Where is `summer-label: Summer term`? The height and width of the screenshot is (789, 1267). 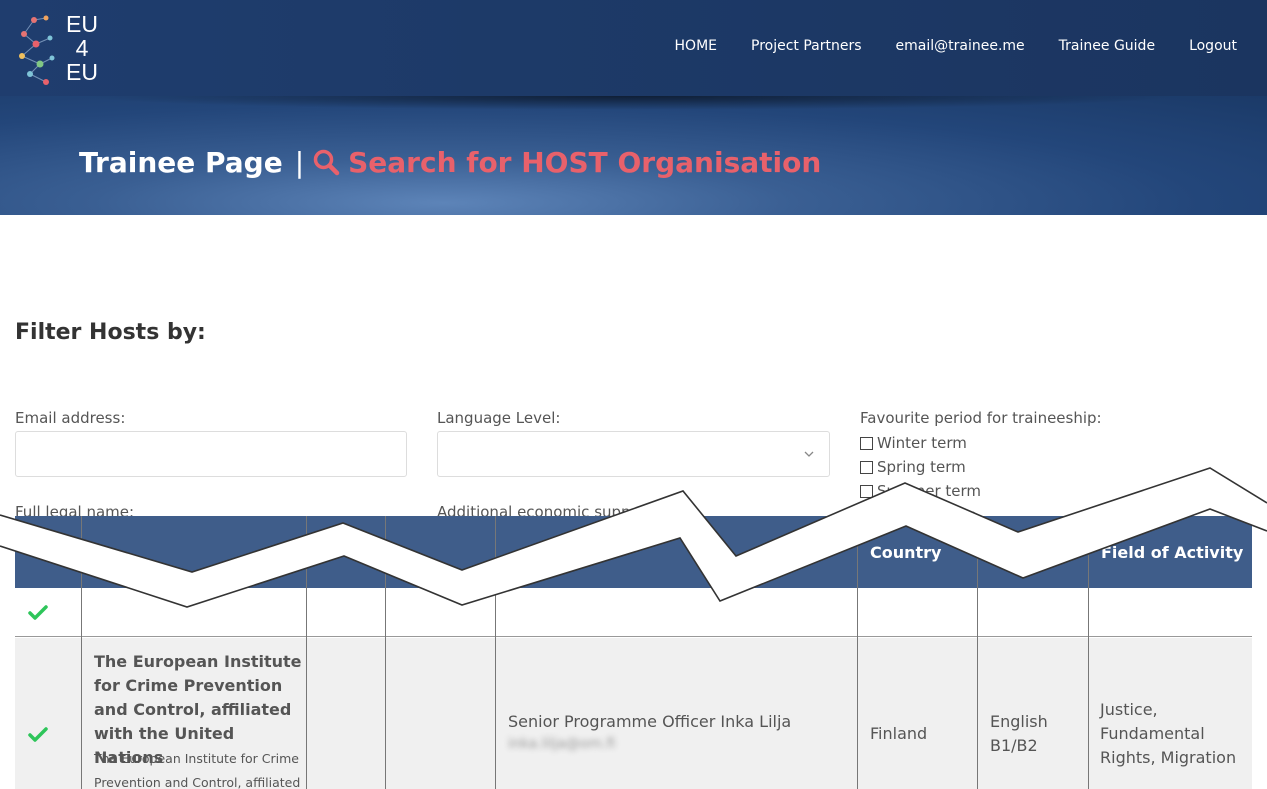
summer-label: Summer term is located at coordinates (929, 491).